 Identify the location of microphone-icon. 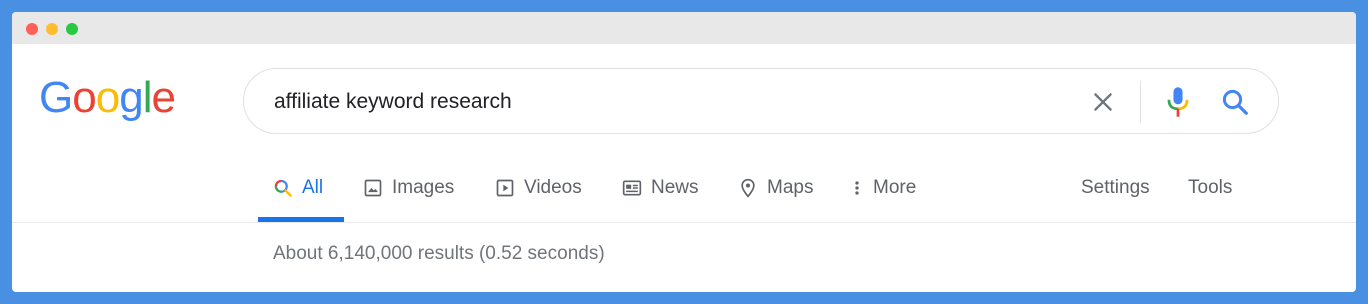
(1178, 102).